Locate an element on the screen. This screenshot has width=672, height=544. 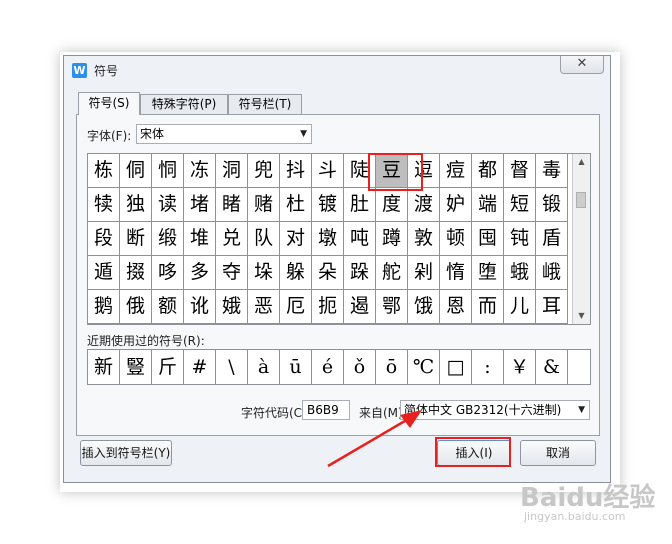
recent-symbol-cell: 斤 is located at coordinates (168, 367).